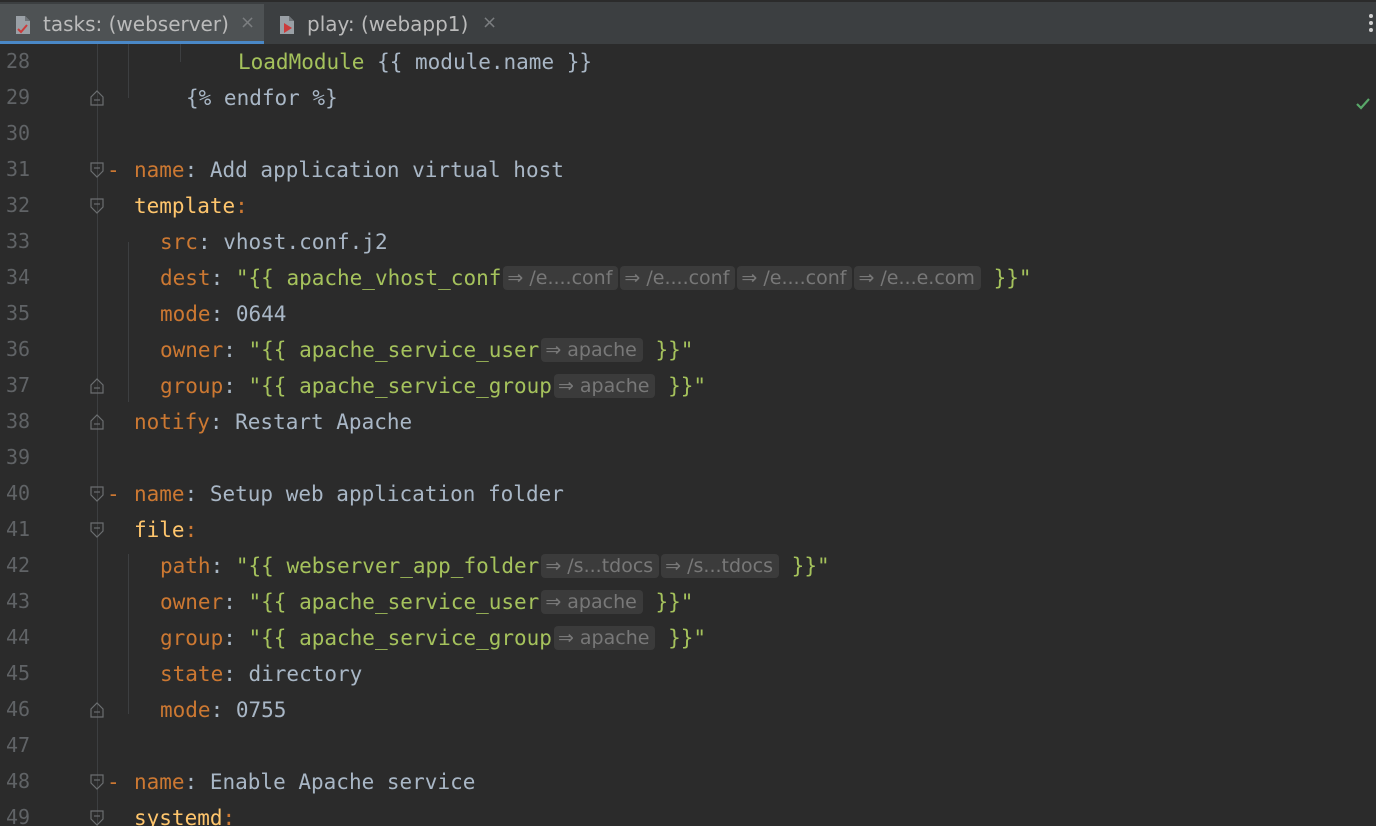 The image size is (1376, 826). I want to click on code-token: : Add application virtual host, so click(374, 170).